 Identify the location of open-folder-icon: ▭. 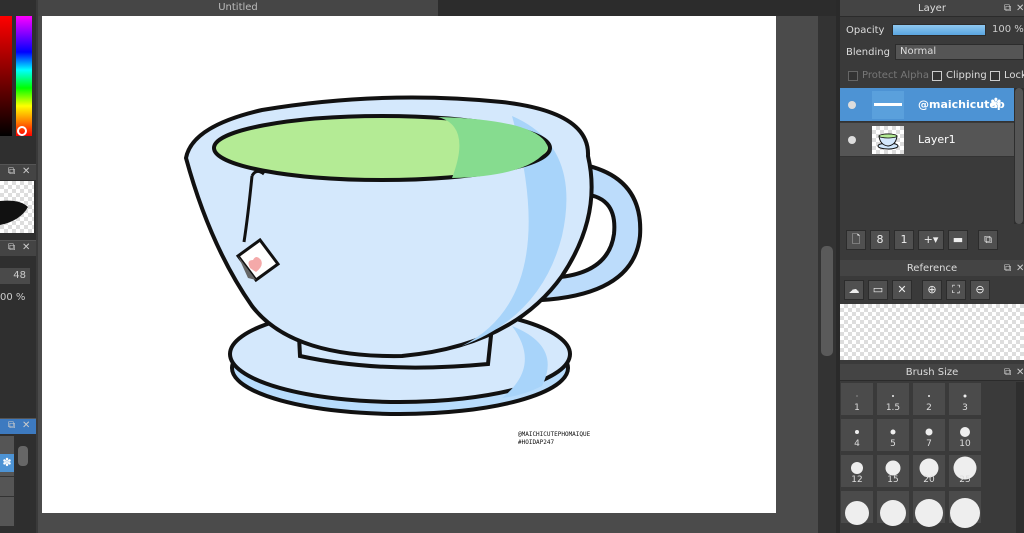
(878, 290).